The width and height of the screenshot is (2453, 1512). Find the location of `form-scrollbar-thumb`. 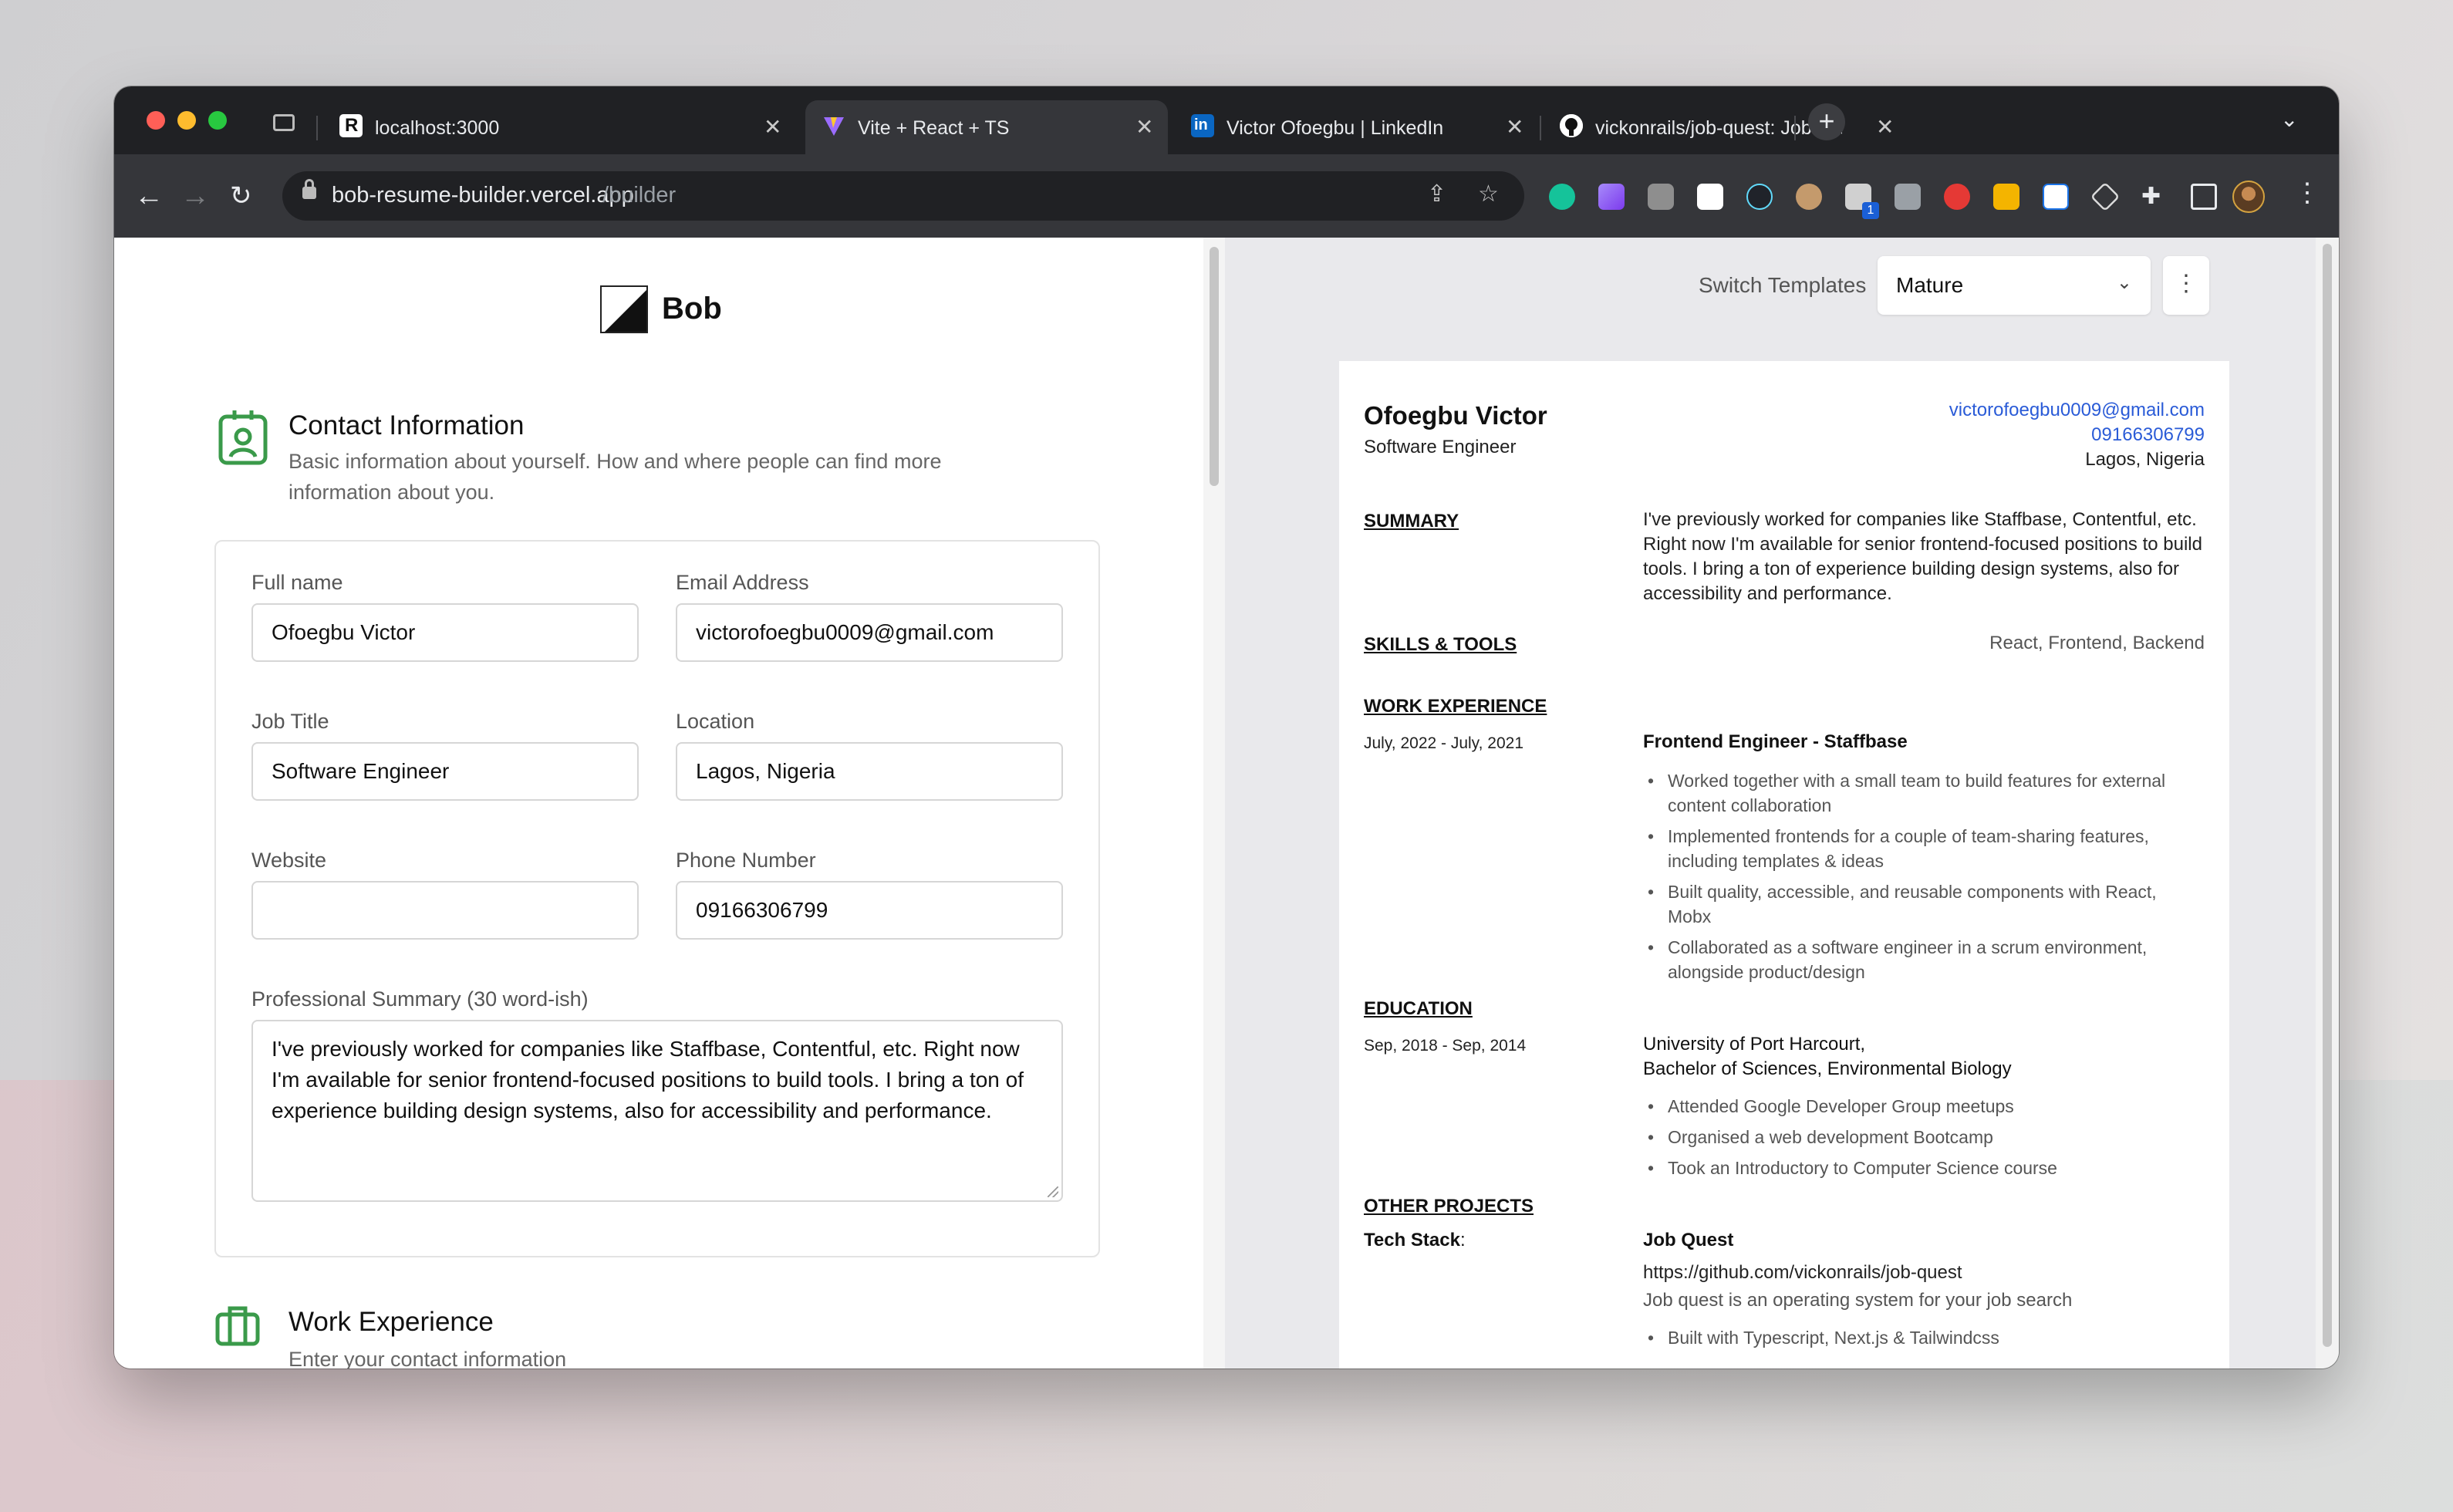

form-scrollbar-thumb is located at coordinates (1214, 367).